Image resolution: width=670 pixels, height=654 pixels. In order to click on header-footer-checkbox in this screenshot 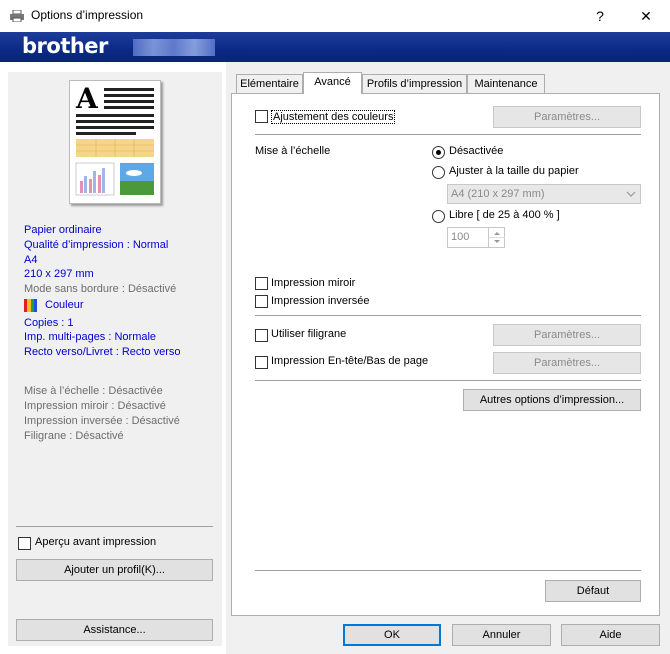, I will do `click(261, 362)`.